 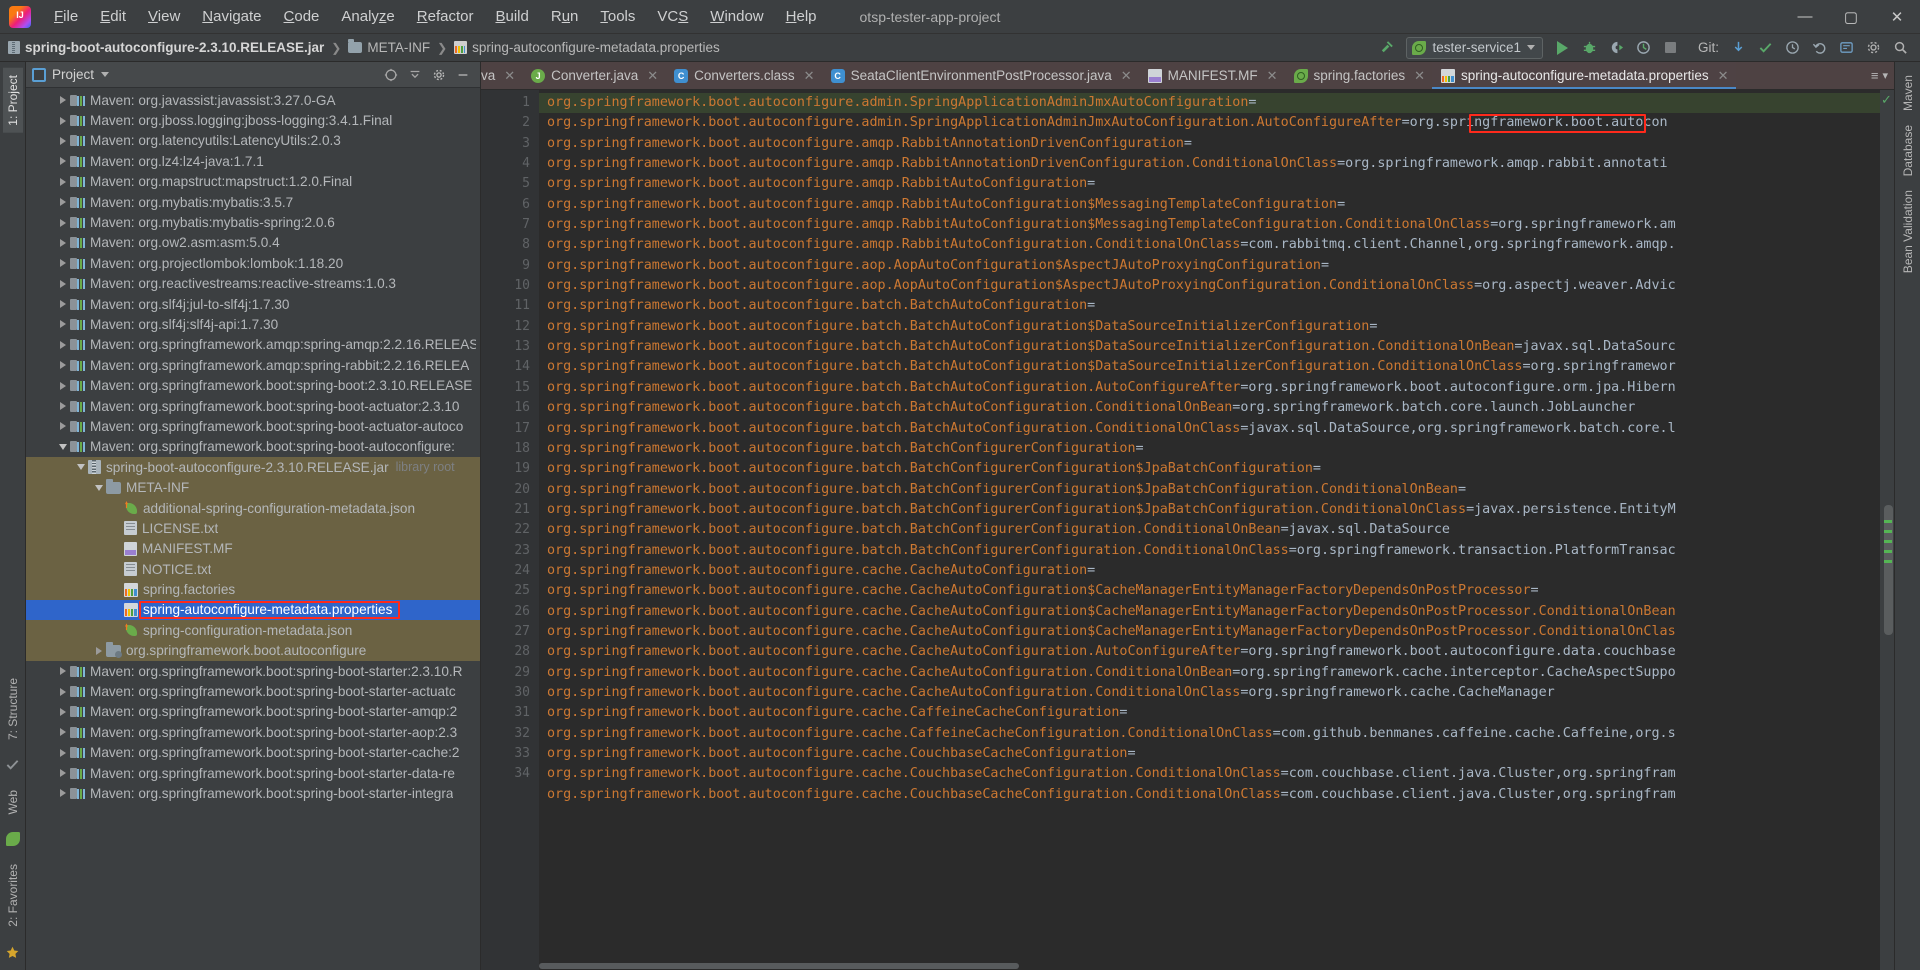 What do you see at coordinates (736, 16) in the screenshot?
I see `menu-window: Window` at bounding box center [736, 16].